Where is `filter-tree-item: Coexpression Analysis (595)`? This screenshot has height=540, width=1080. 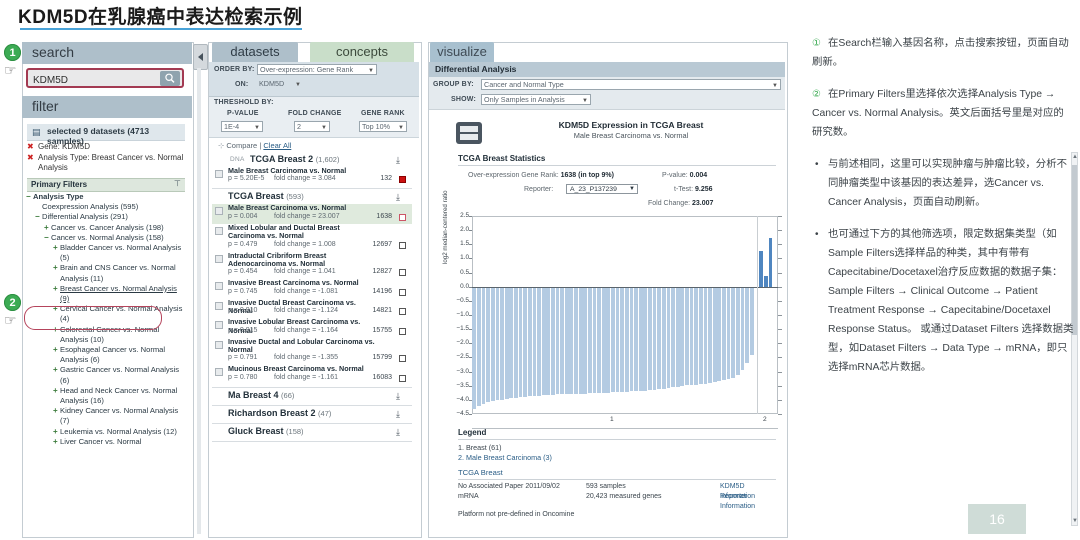
filter-tree-item: Coexpression Analysis (595) is located at coordinates (107, 207).